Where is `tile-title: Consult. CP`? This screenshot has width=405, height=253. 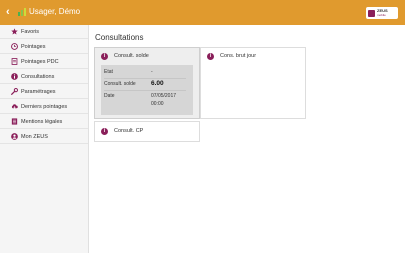 tile-title: Consult. CP is located at coordinates (129, 131).